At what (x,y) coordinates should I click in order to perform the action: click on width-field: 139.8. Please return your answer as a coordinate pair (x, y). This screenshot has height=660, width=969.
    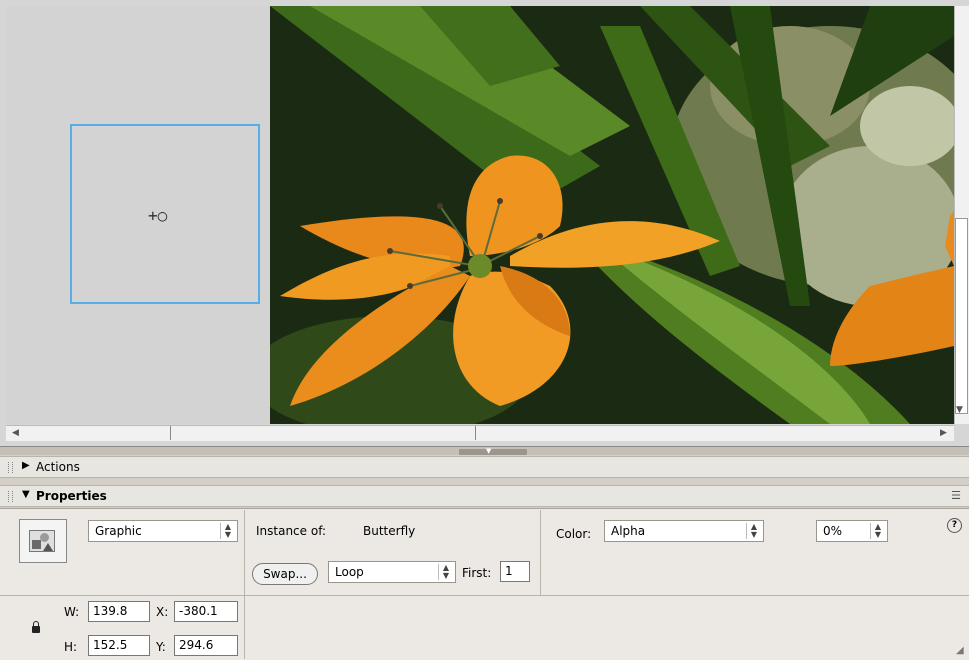
    Looking at the image, I should click on (119, 611).